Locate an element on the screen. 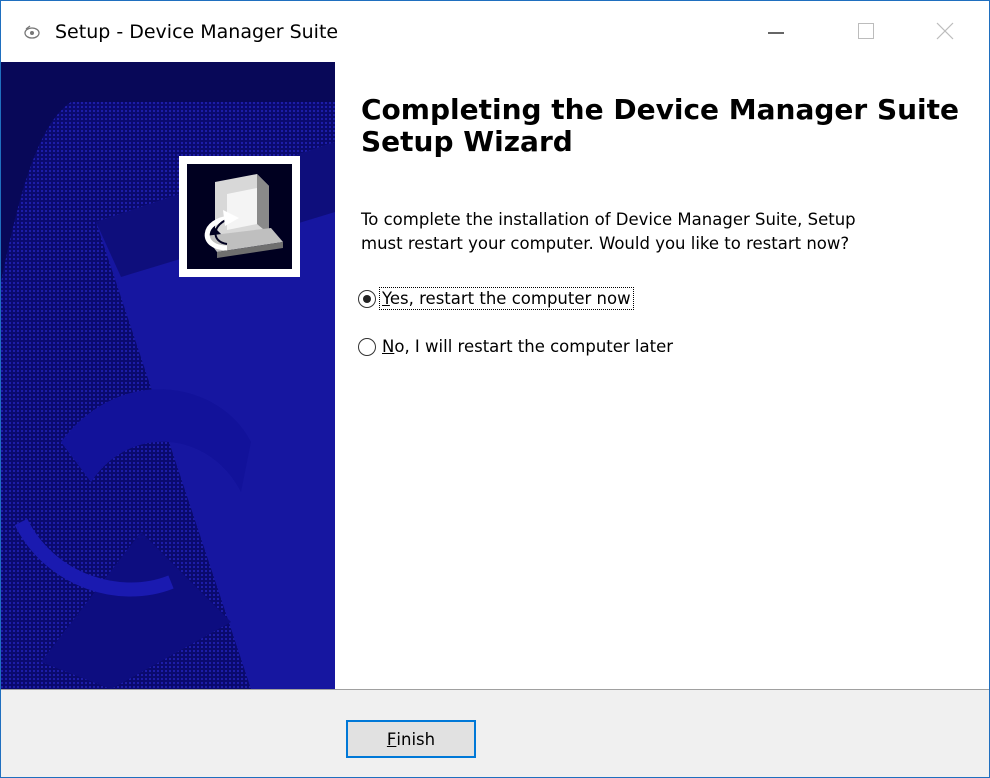  close-button is located at coordinates (945, 31).